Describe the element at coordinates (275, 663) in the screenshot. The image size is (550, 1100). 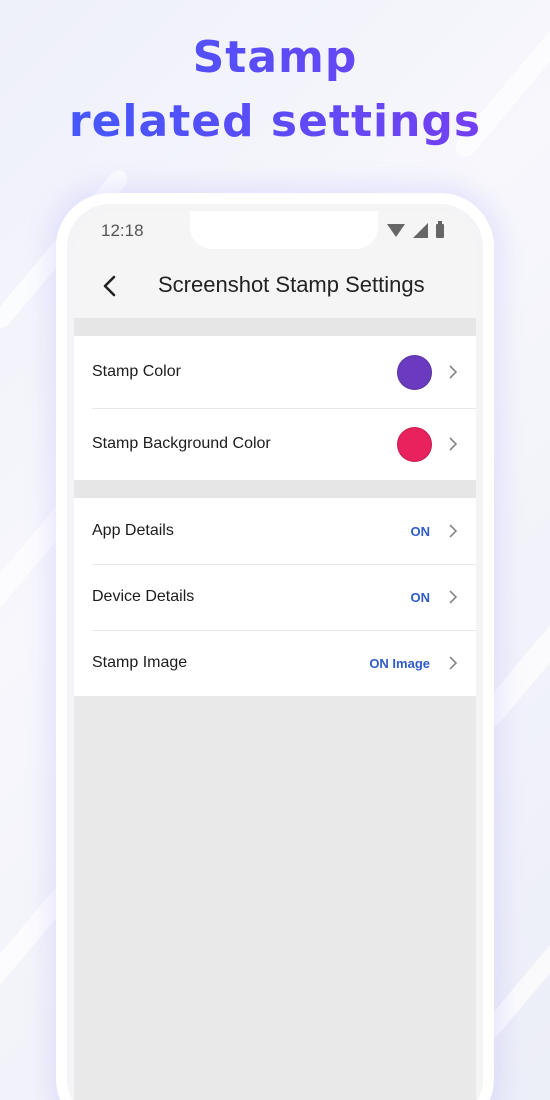
I see `stamp-image-row: Stamp Image ON Image` at that location.